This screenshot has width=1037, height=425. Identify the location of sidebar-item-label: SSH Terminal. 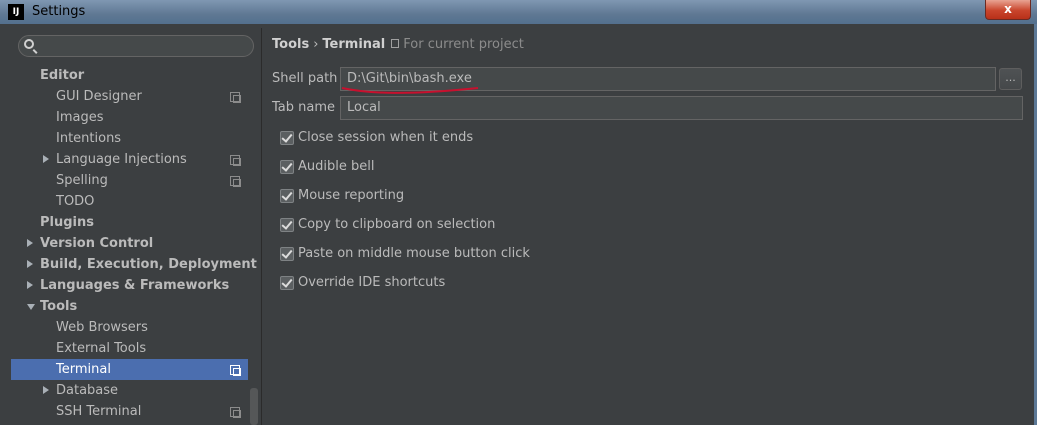
(99, 411).